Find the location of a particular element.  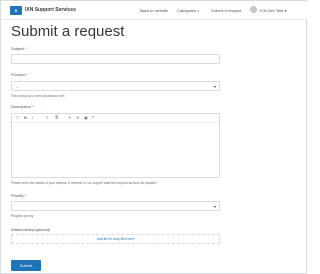

product-hint: The product you need assistance with is located at coordinates (38, 96).